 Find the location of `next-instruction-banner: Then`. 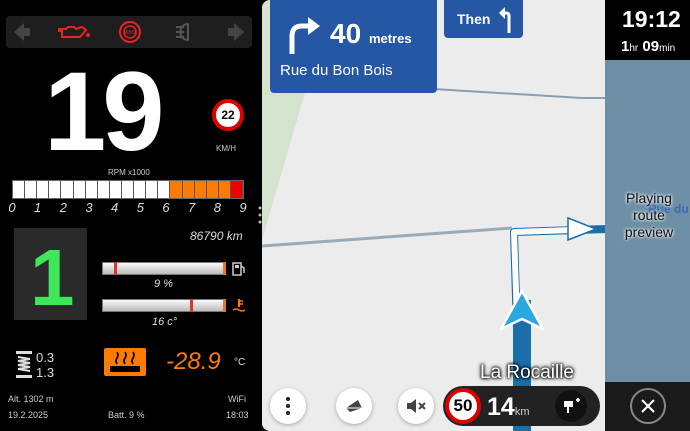

next-instruction-banner: Then is located at coordinates (483, 19).